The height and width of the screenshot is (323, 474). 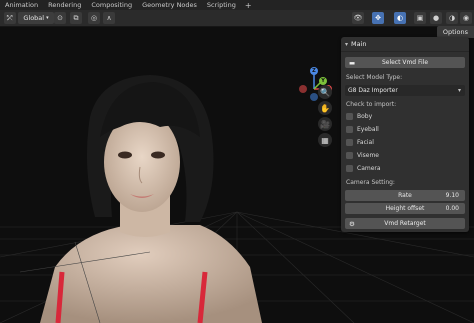 What do you see at coordinates (60, 18) in the screenshot?
I see `pivot-point-icon: ⊙` at bounding box center [60, 18].